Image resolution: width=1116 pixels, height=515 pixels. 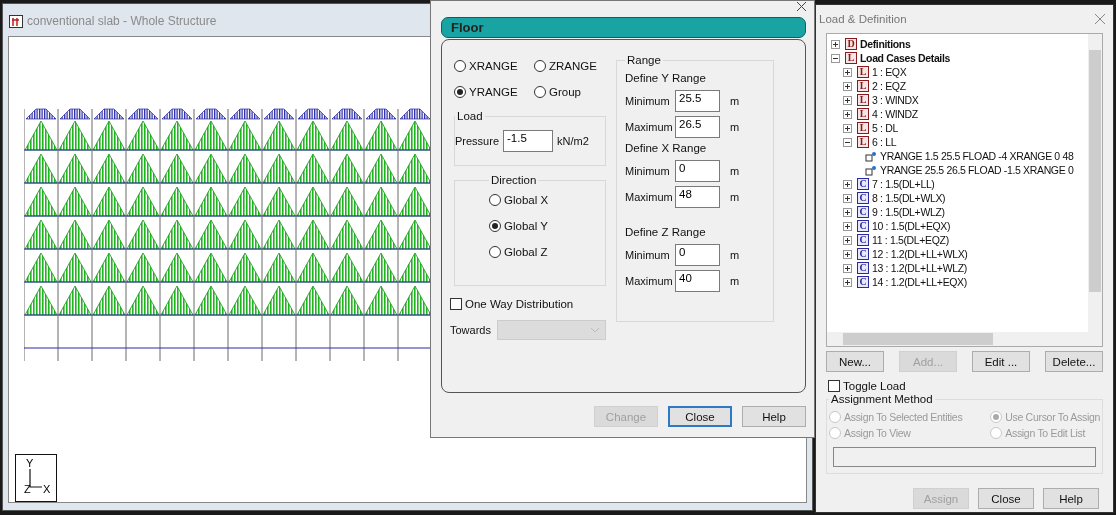 I want to click on app-icon, so click(x=16, y=21).